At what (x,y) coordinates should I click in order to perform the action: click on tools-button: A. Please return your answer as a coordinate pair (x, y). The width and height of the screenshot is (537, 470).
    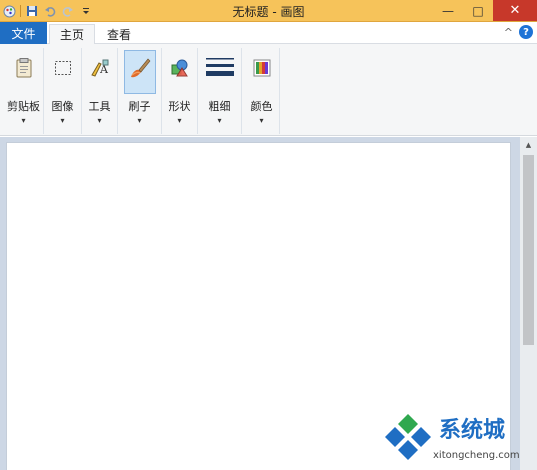
    Looking at the image, I should click on (100, 72).